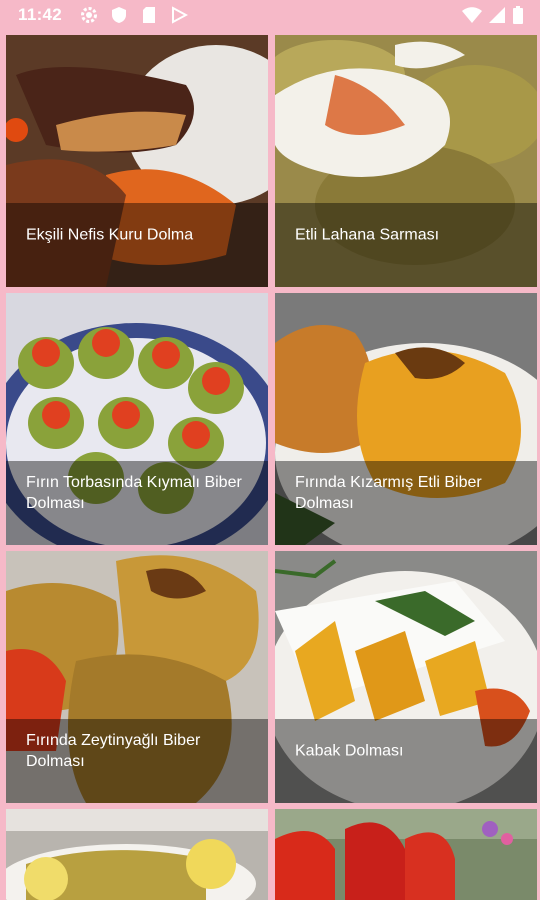 This screenshot has height=900, width=540. Describe the element at coordinates (472, 15) in the screenshot. I see `wifi-icon` at that location.